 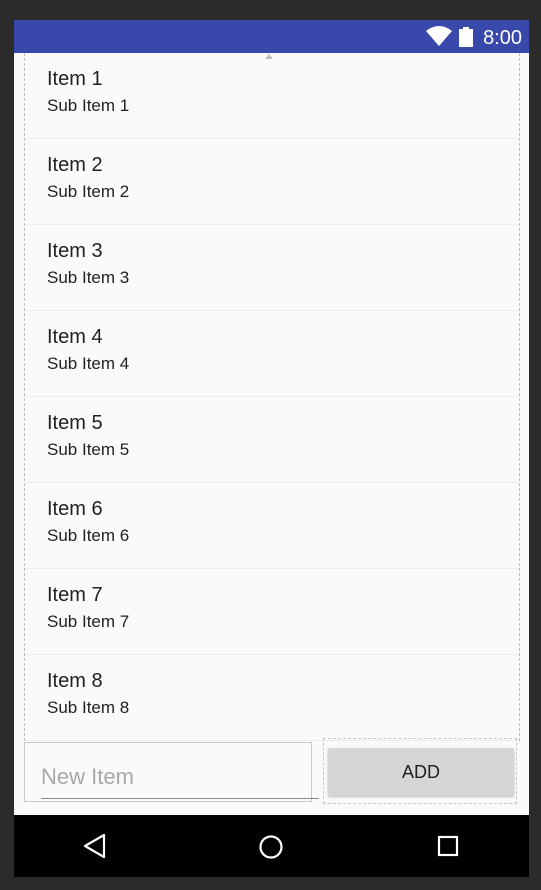 I want to click on list-item: Item 4 Sub Item 4, so click(x=272, y=354).